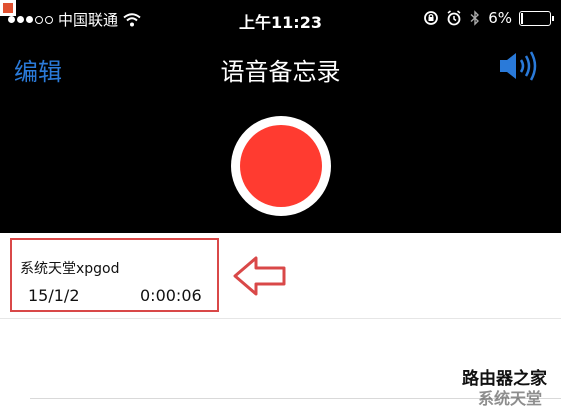 This screenshot has width=561, height=413. Describe the element at coordinates (280, 72) in the screenshot. I see `page-title: 语音备忘录` at that location.